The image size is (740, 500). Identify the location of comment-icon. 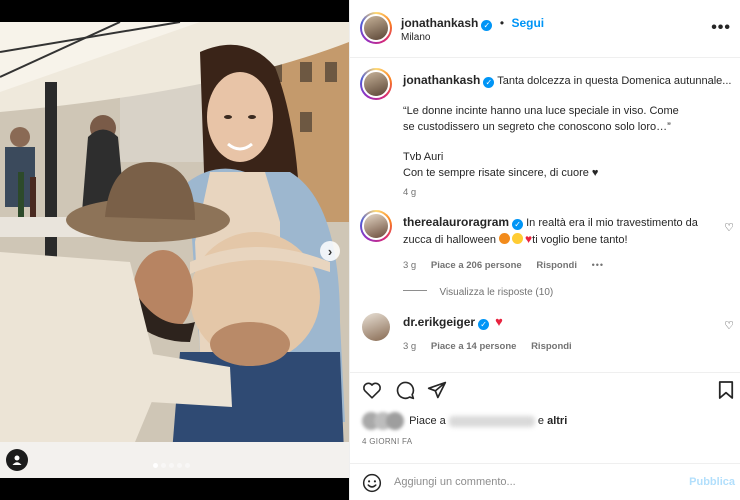
(405, 390).